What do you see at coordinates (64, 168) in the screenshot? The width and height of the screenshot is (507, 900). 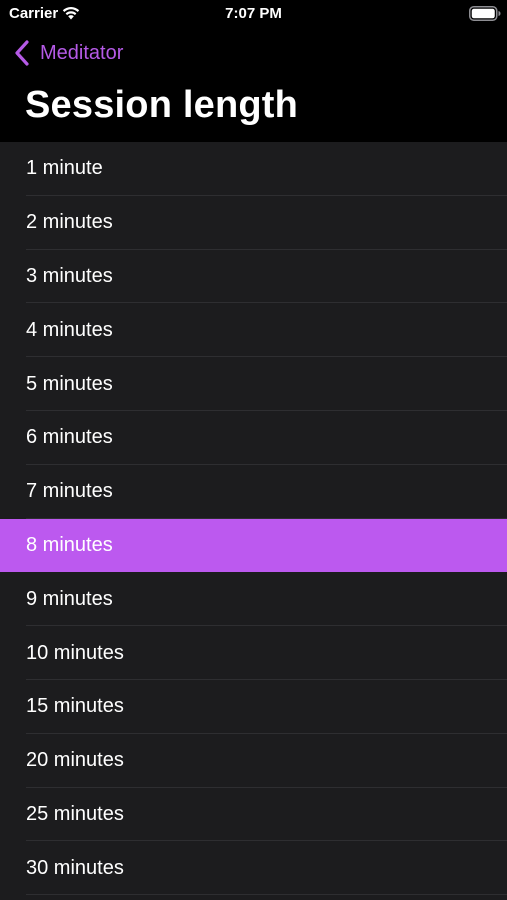 I see `list-item-label: 1 minute` at bounding box center [64, 168].